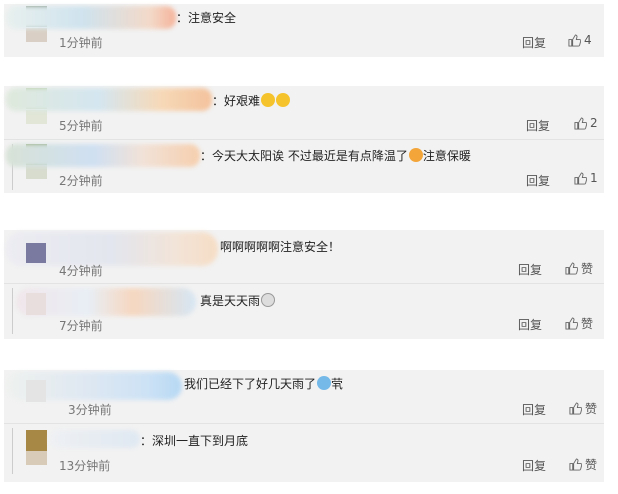 The height and width of the screenshot is (494, 618). Describe the element at coordinates (304, 156) in the screenshot. I see `comment-text-content: ：今天大太阳诶 不过最近是有点降温了` at that location.